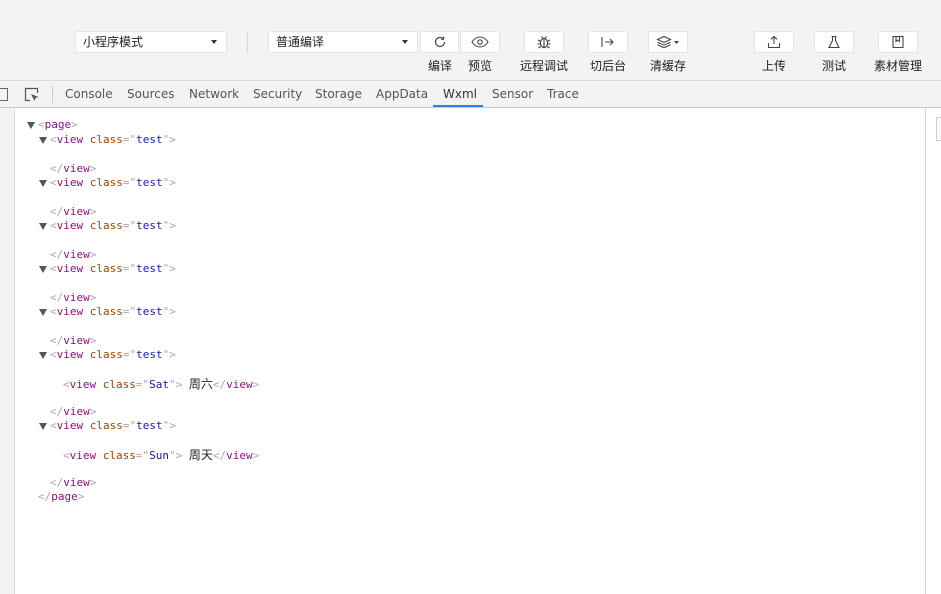 The width and height of the screenshot is (941, 594). What do you see at coordinates (200, 455) in the screenshot?
I see `node-text: 周天` at bounding box center [200, 455].